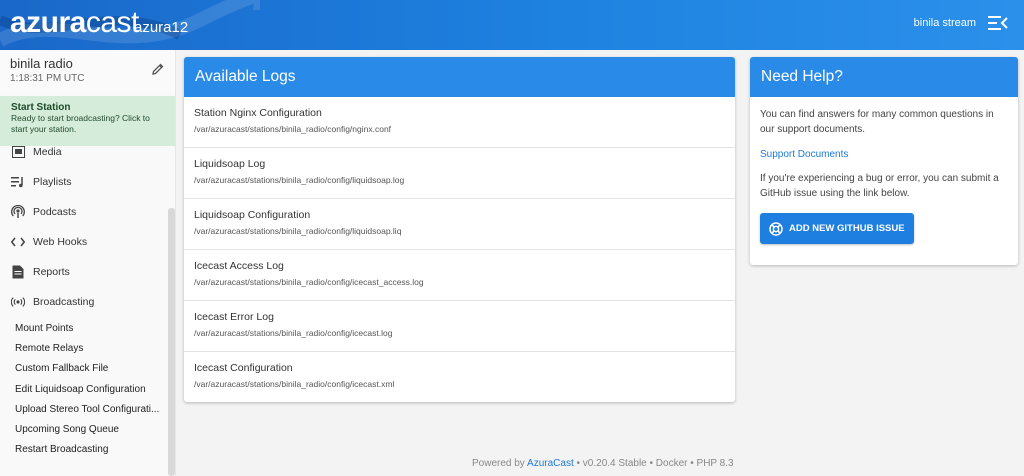 The width and height of the screenshot is (1024, 476). I want to click on footer-prefix: Powered by, so click(500, 463).